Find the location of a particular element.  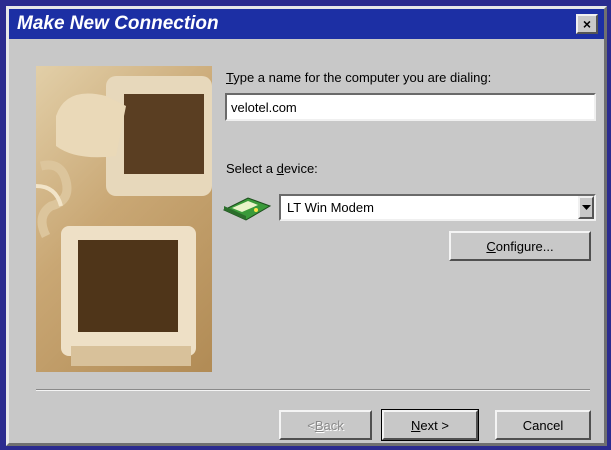

cancel-button: Cancel is located at coordinates (543, 425).